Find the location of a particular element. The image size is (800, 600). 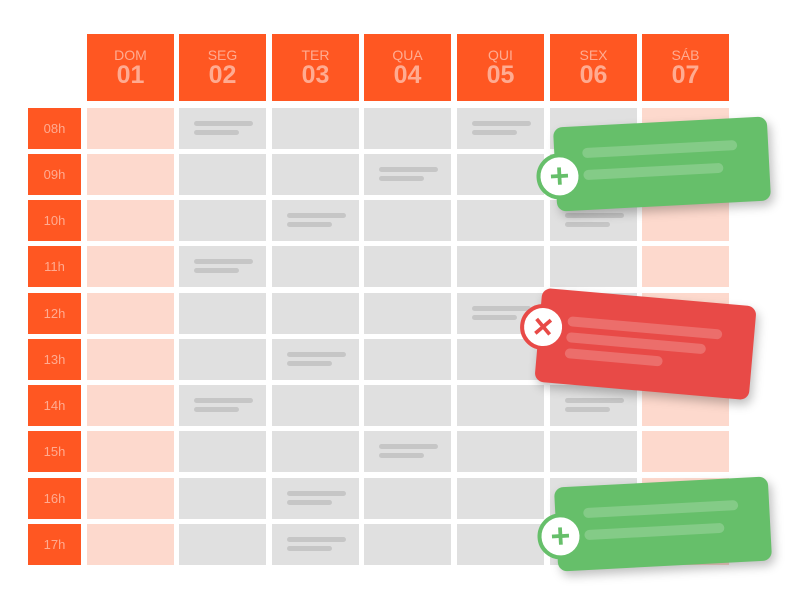

hour-label: 15h is located at coordinates (54, 451).